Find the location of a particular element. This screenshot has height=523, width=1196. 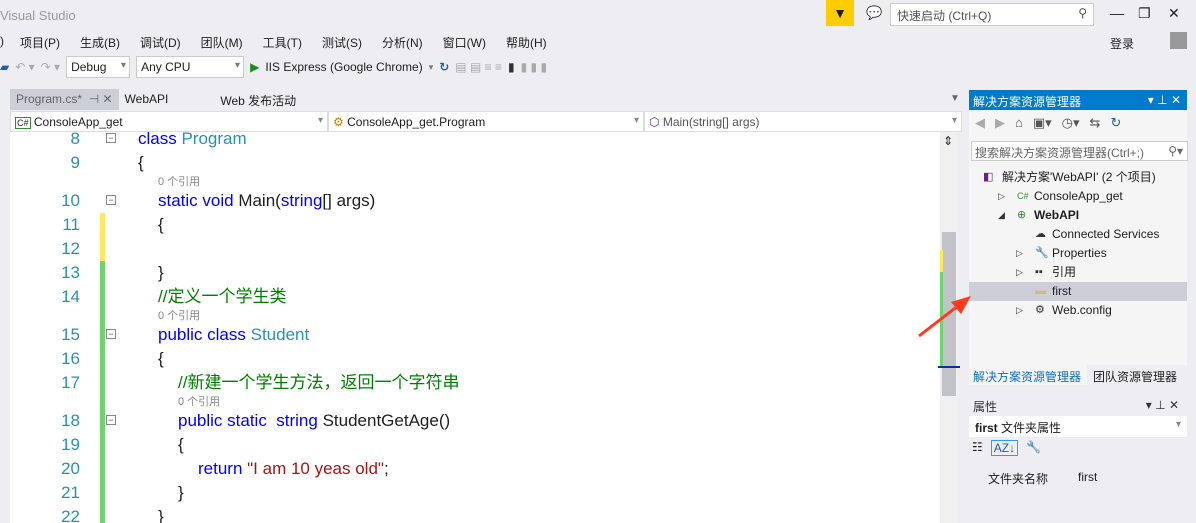

run-icon: ▶ is located at coordinates (254, 67).